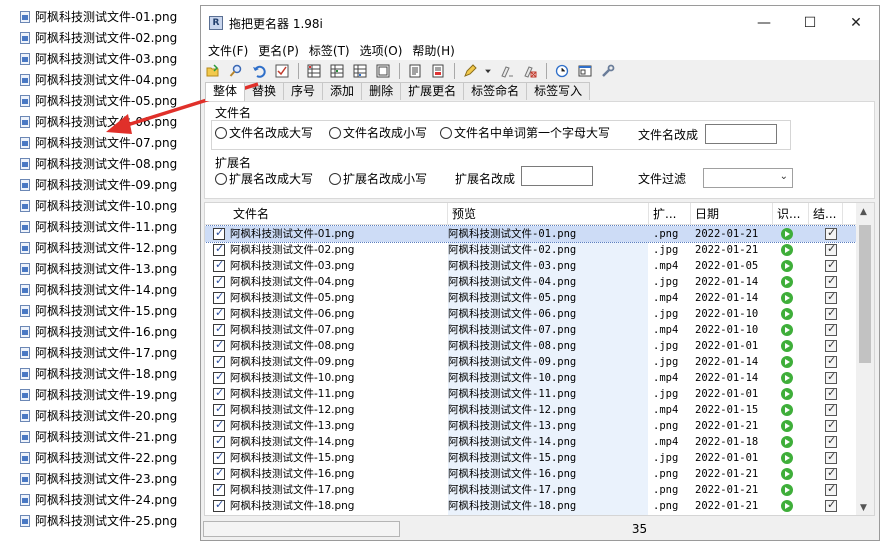  What do you see at coordinates (432, 91) in the screenshot?
I see `tab-ext-rename: 扩展更名` at bounding box center [432, 91].